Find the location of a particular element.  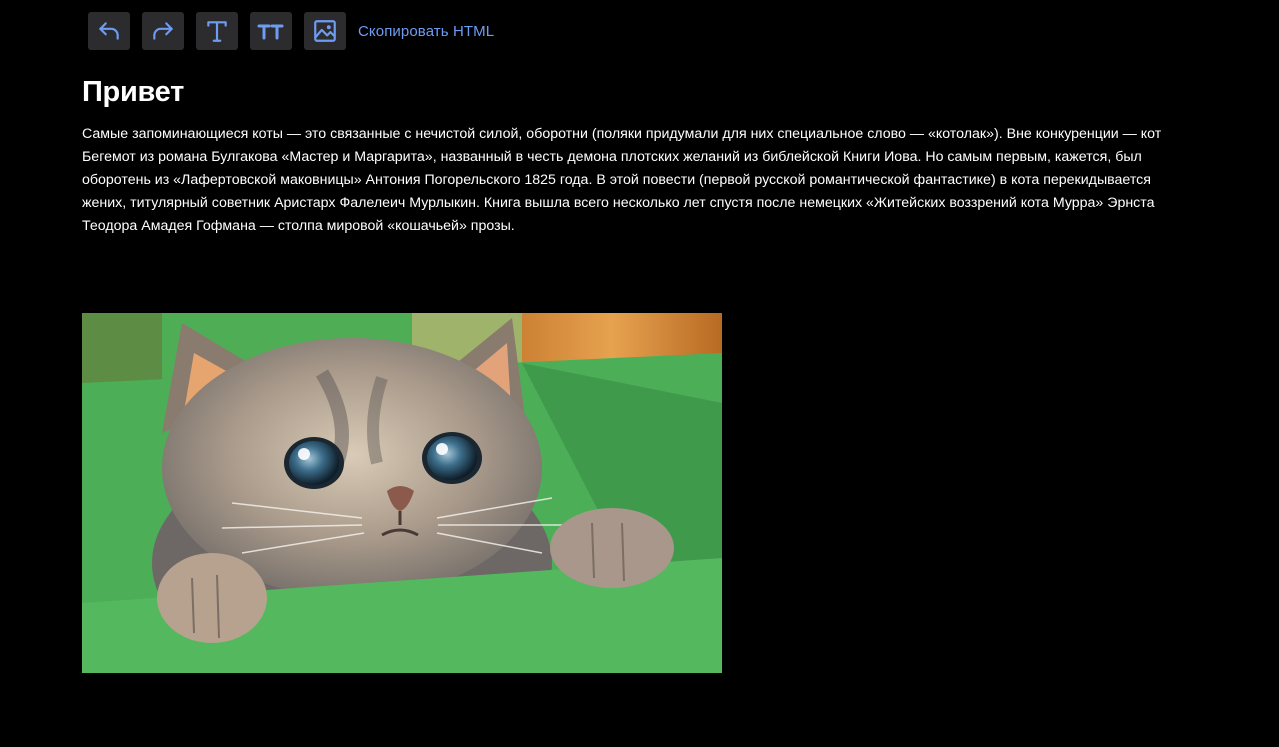

text-icon is located at coordinates (217, 31).